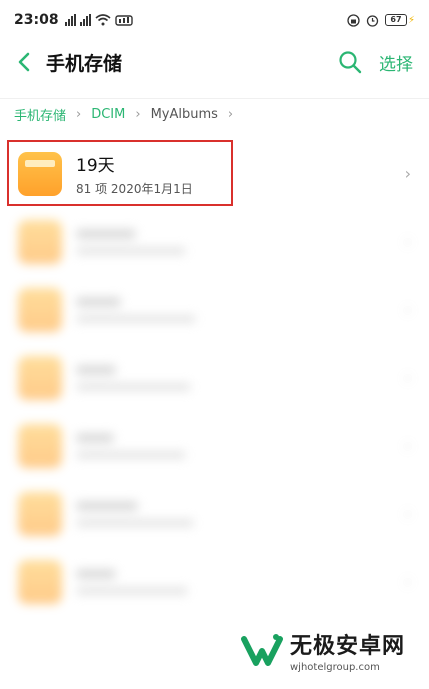 The width and height of the screenshot is (429, 689). I want to click on select-button: 选择, so click(396, 62).